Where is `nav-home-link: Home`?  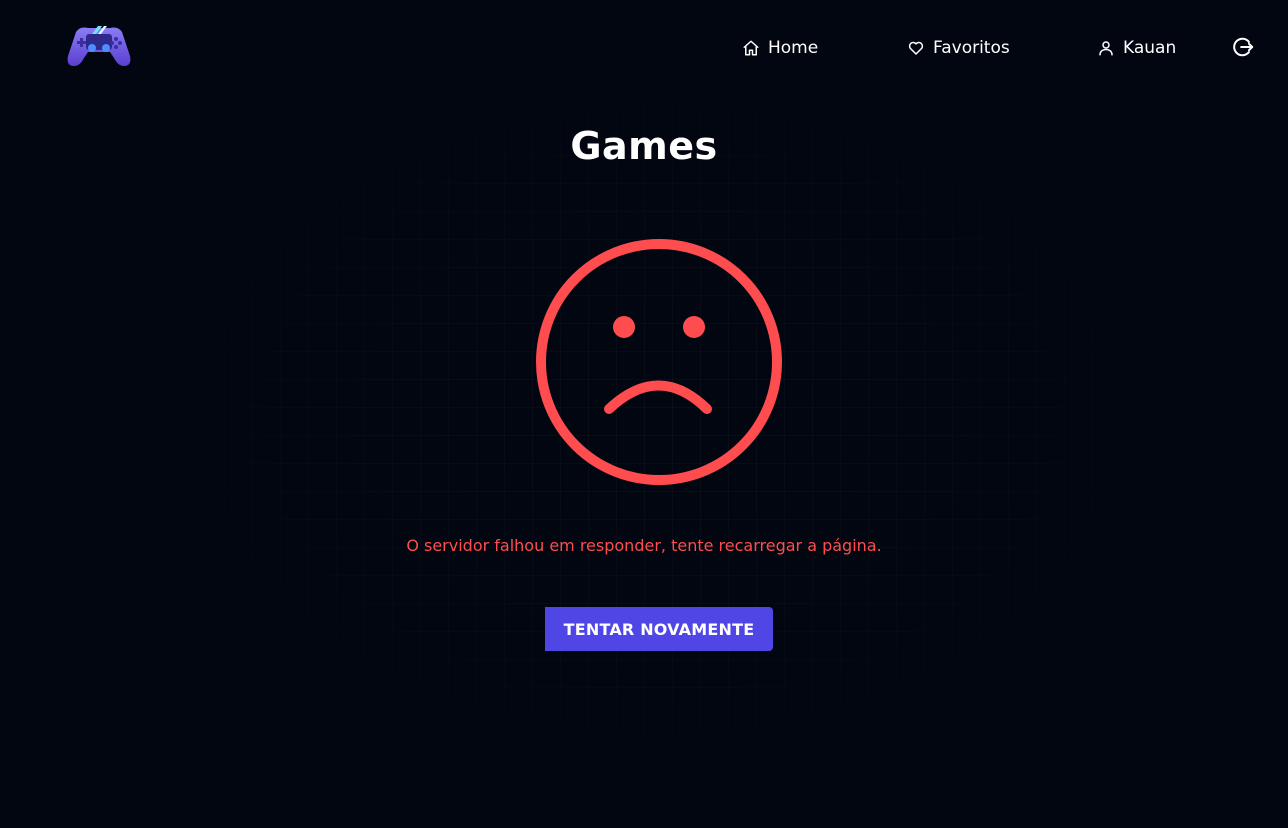
nav-home-link: Home is located at coordinates (780, 48).